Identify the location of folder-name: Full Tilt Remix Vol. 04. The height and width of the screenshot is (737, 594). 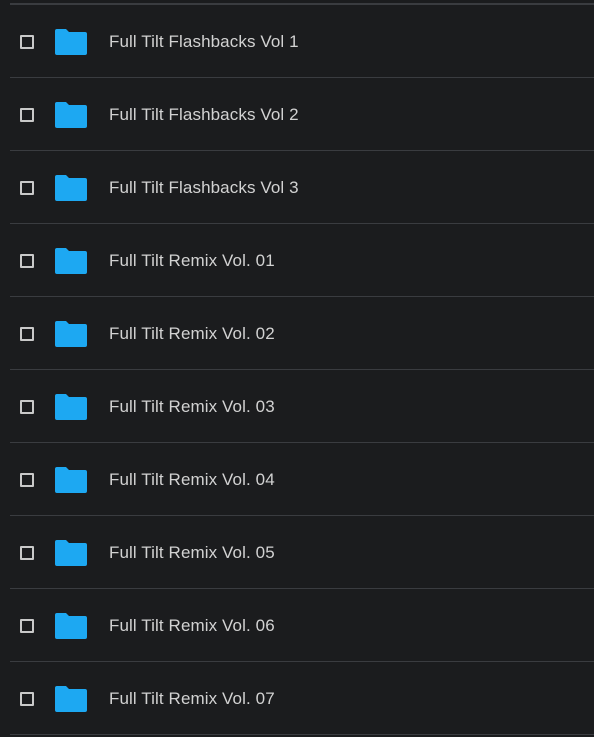
(192, 480).